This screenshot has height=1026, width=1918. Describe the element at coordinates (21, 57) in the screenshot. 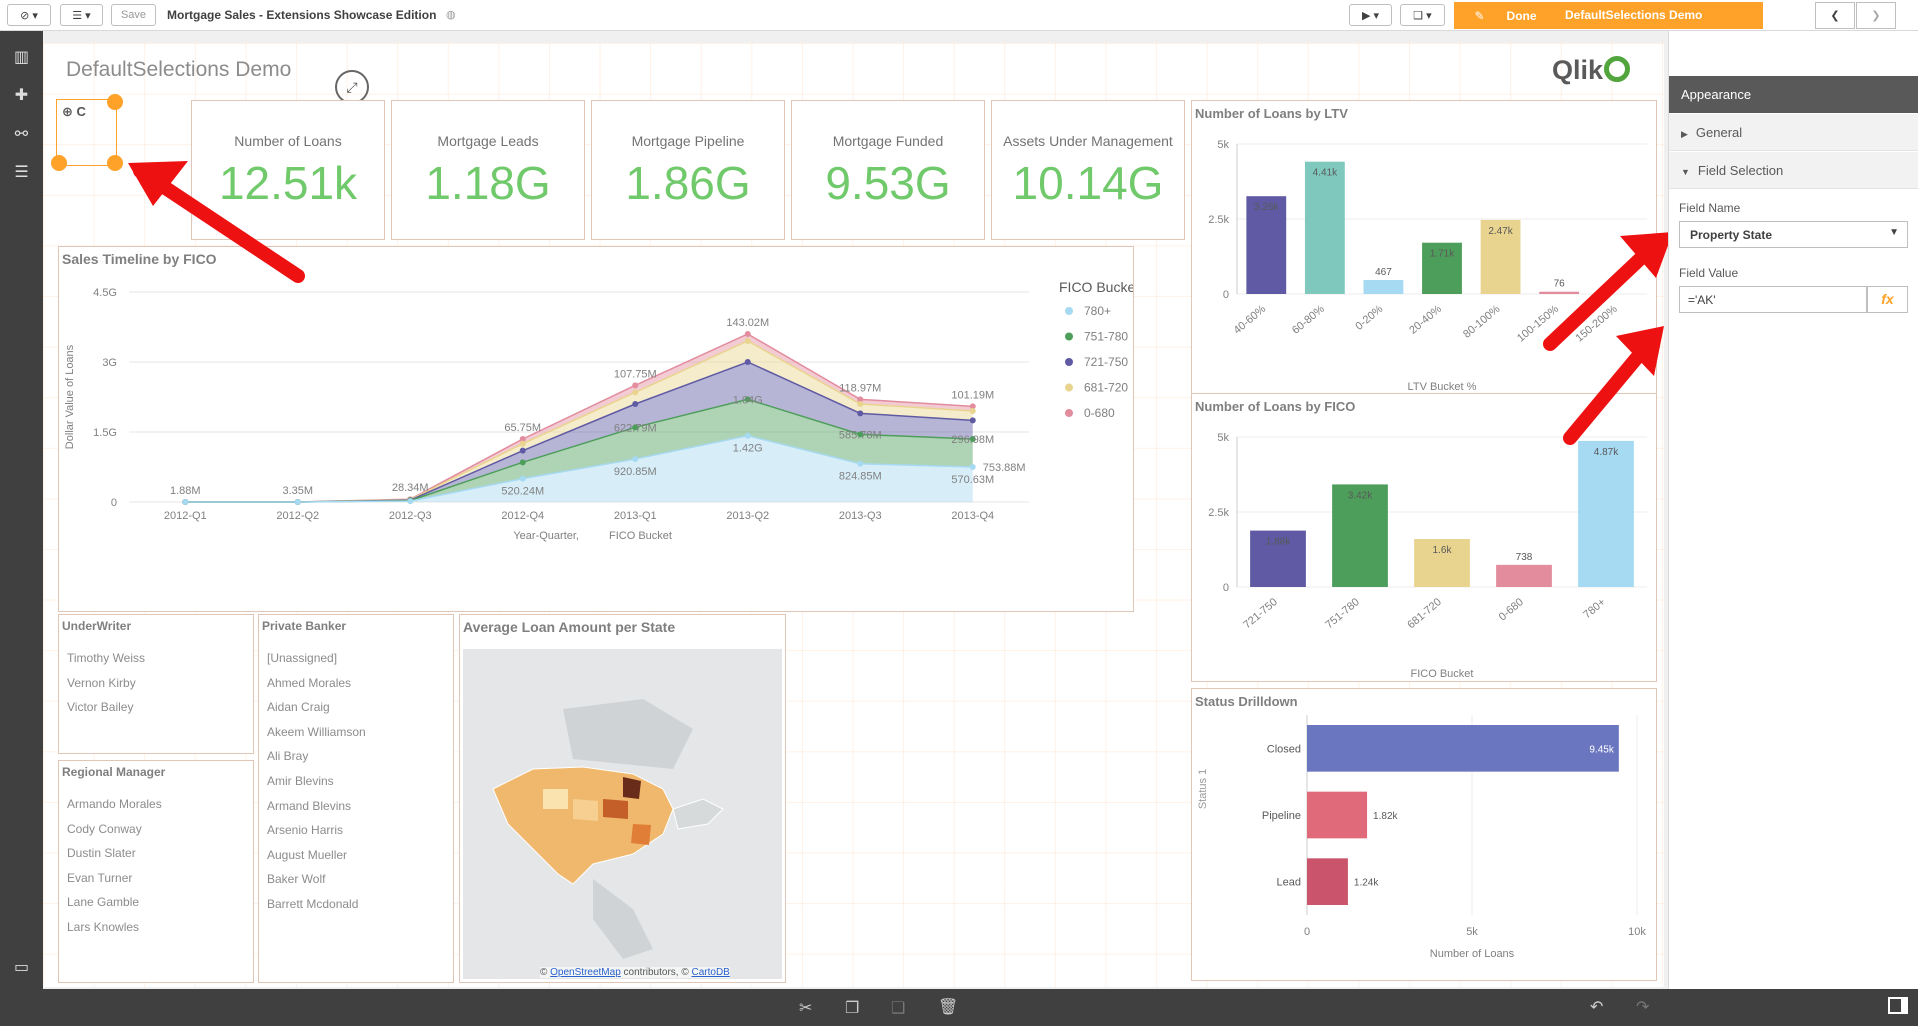

I see `charts-icon: ▥` at that location.